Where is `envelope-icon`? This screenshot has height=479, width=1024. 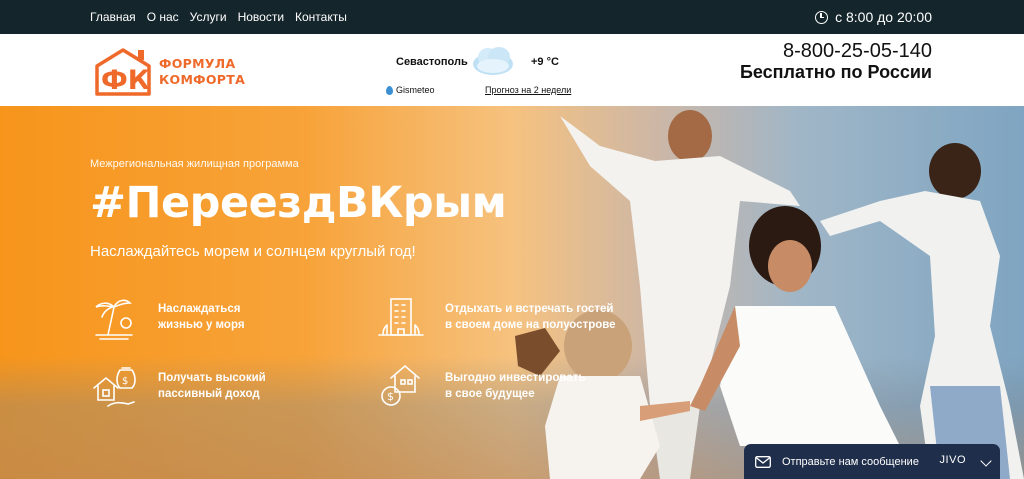
envelope-icon is located at coordinates (763, 461).